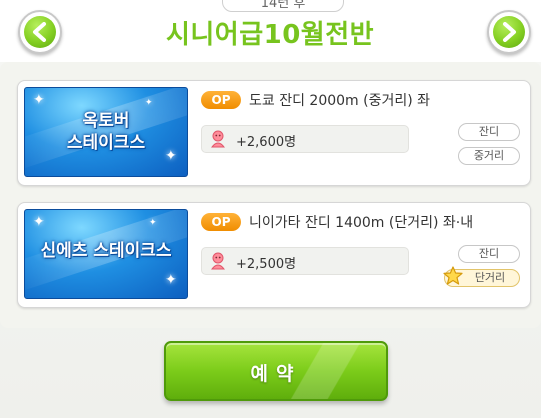 This screenshot has height=418, width=541. What do you see at coordinates (481, 276) in the screenshot?
I see `distance-tag: 단거리` at bounding box center [481, 276].